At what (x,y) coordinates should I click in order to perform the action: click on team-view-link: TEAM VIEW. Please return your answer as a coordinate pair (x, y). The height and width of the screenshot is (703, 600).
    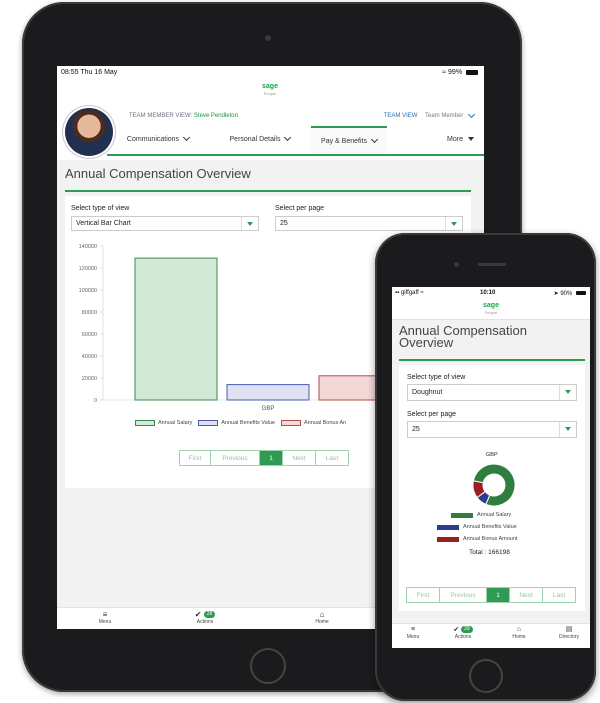
    Looking at the image, I should click on (401, 116).